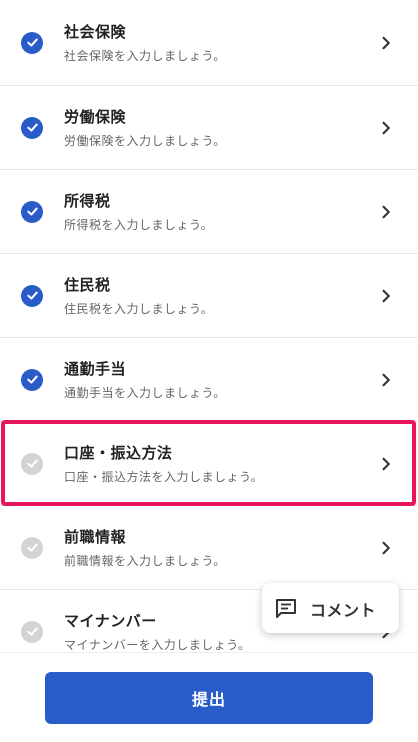 Image resolution: width=418 pixels, height=742 pixels. Describe the element at coordinates (145, 43) in the screenshot. I see `list-item-texts: 社会保険 社会保険を入力しましょう。` at that location.